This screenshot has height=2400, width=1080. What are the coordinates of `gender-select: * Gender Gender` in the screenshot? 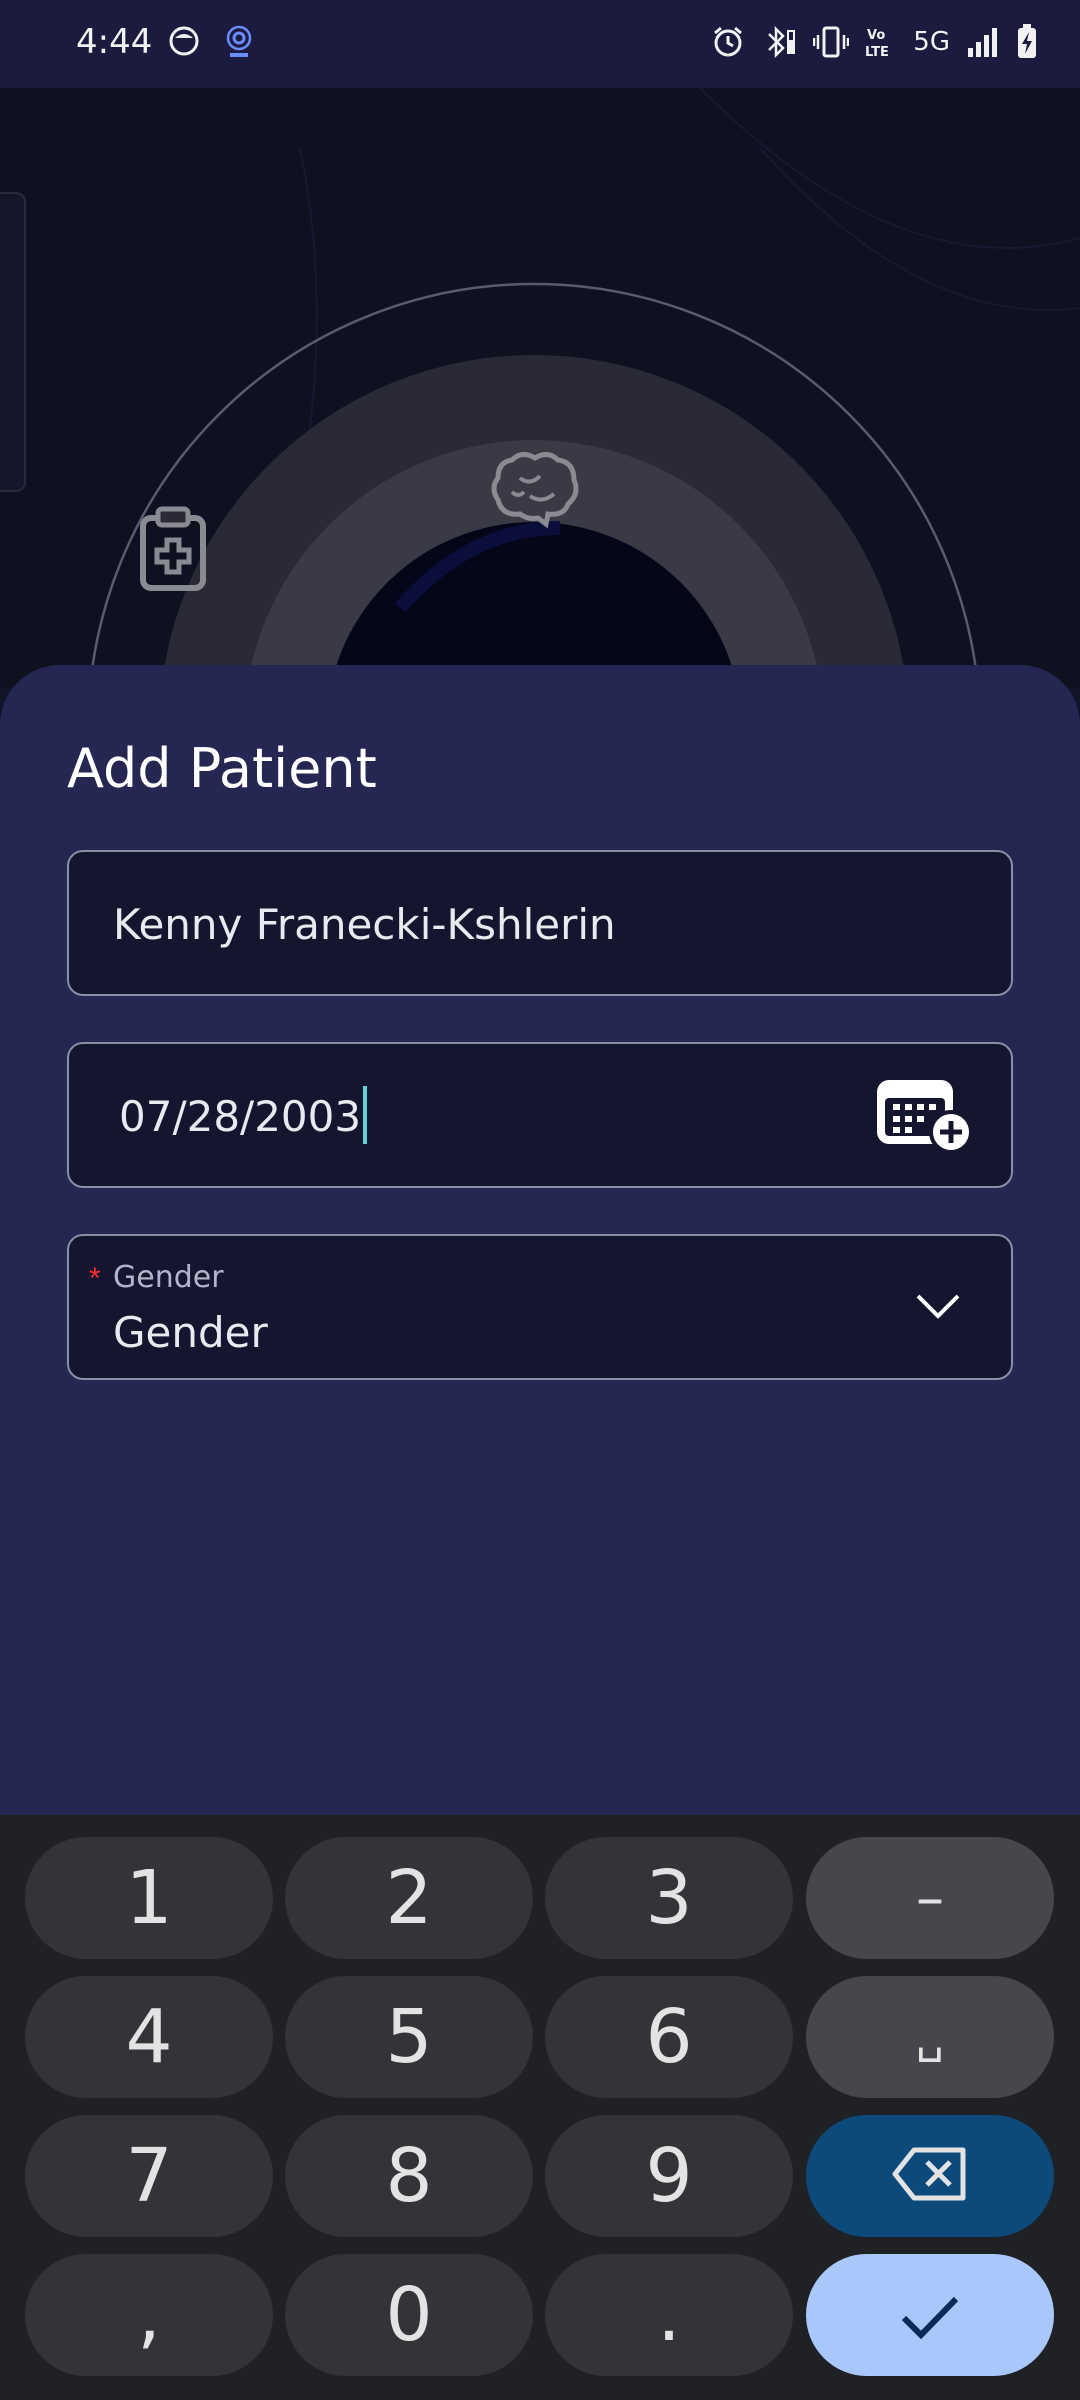 It's located at (540, 1307).